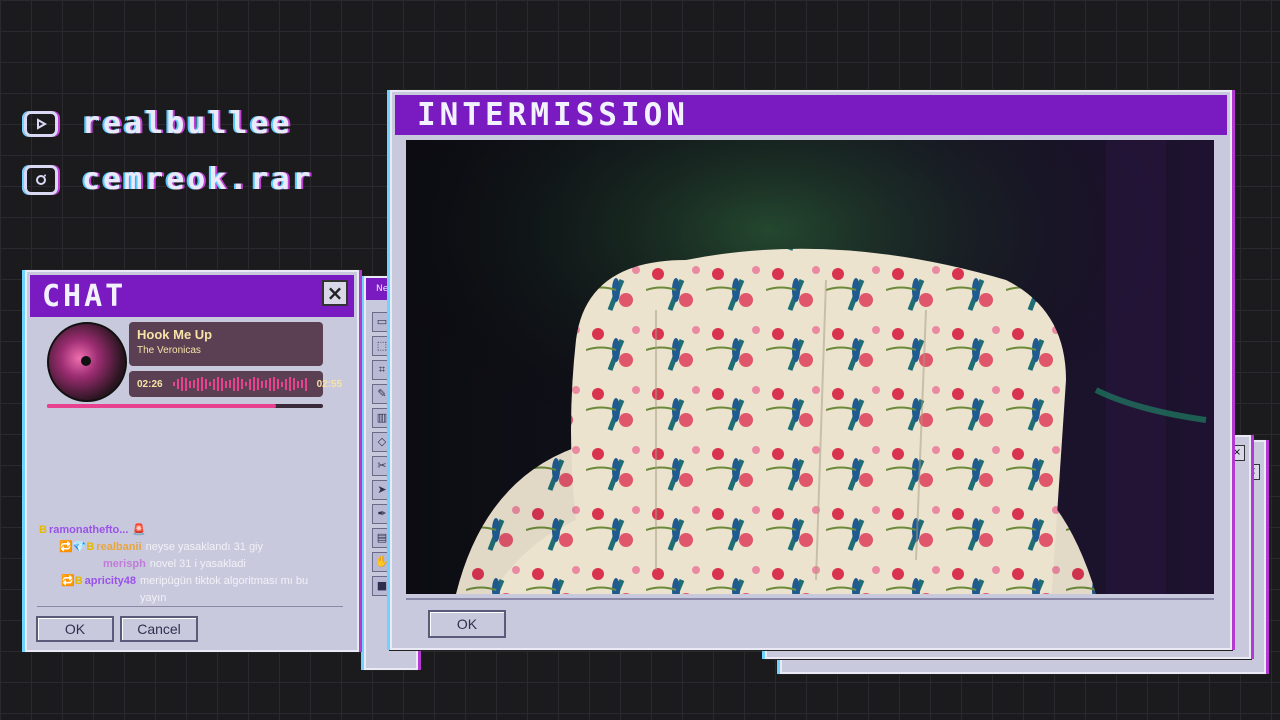 The width and height of the screenshot is (1280, 720). Describe the element at coordinates (382, 490) in the screenshot. I see `paint-tool-button: ➤` at that location.